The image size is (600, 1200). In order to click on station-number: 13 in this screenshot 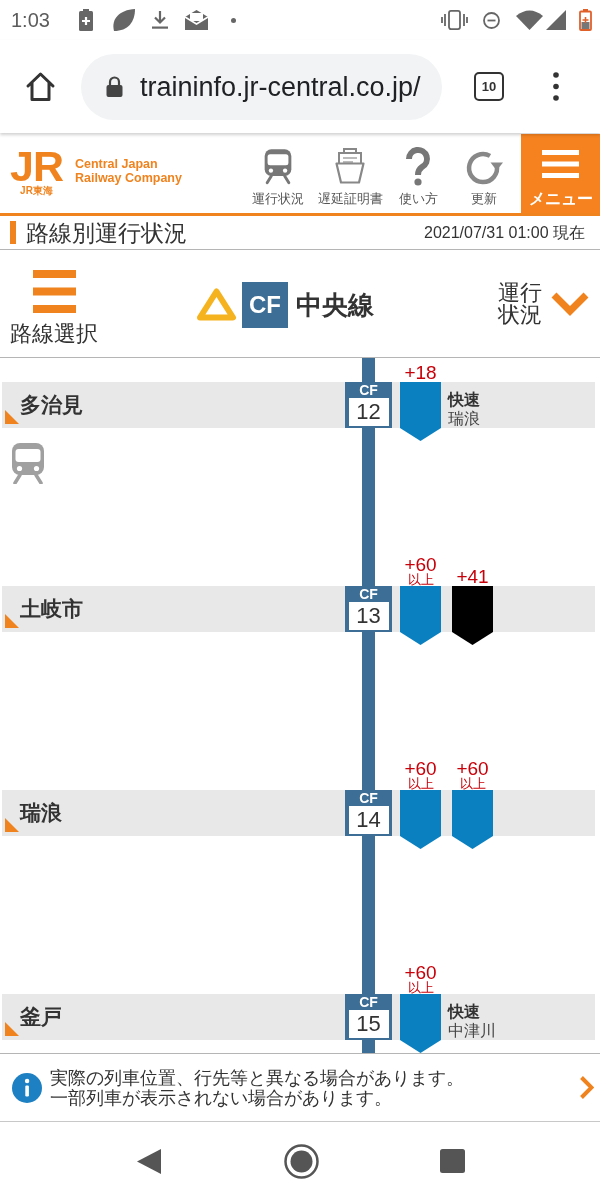, I will do `click(368, 616)`.